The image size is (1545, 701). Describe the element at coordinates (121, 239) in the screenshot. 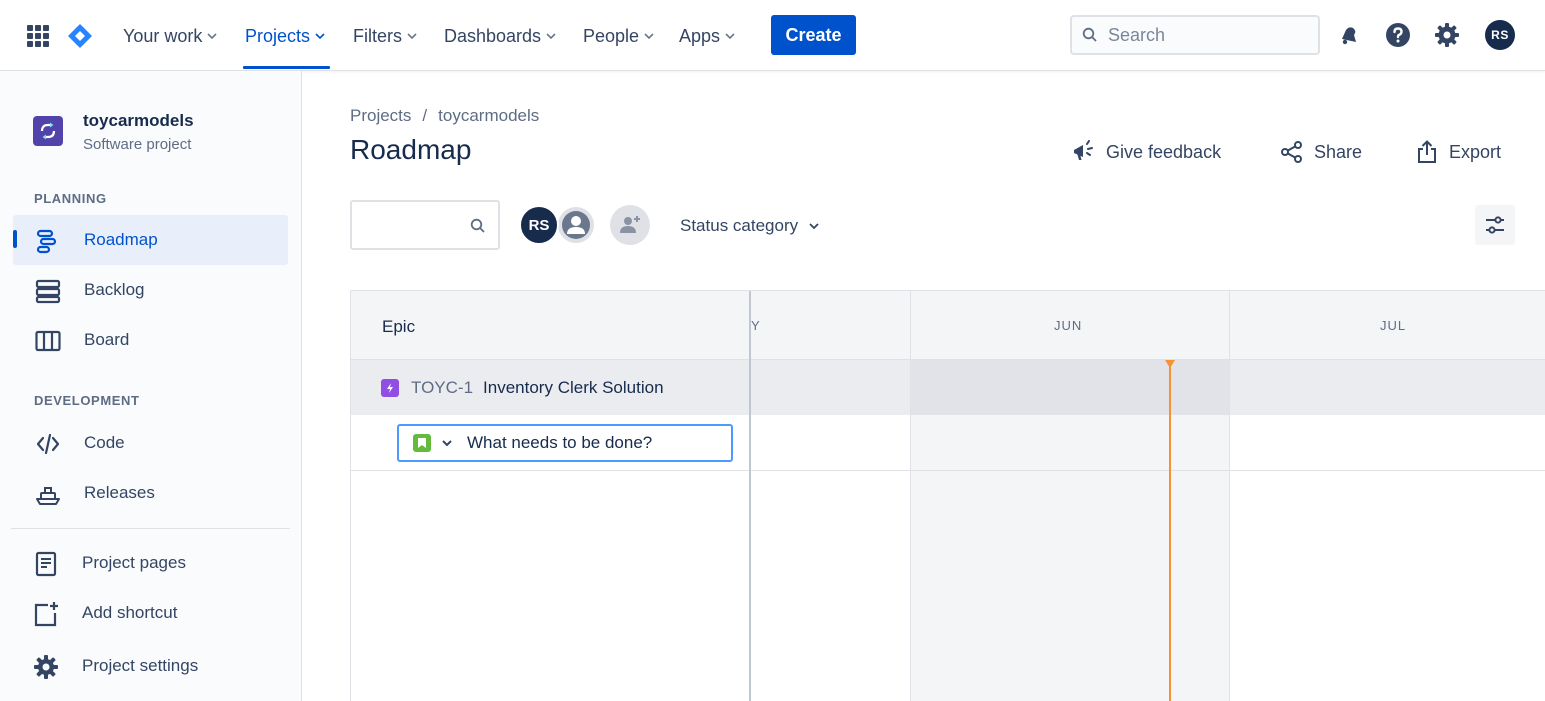

I see `sidebar-item-roadmap-label: Roadmap` at that location.